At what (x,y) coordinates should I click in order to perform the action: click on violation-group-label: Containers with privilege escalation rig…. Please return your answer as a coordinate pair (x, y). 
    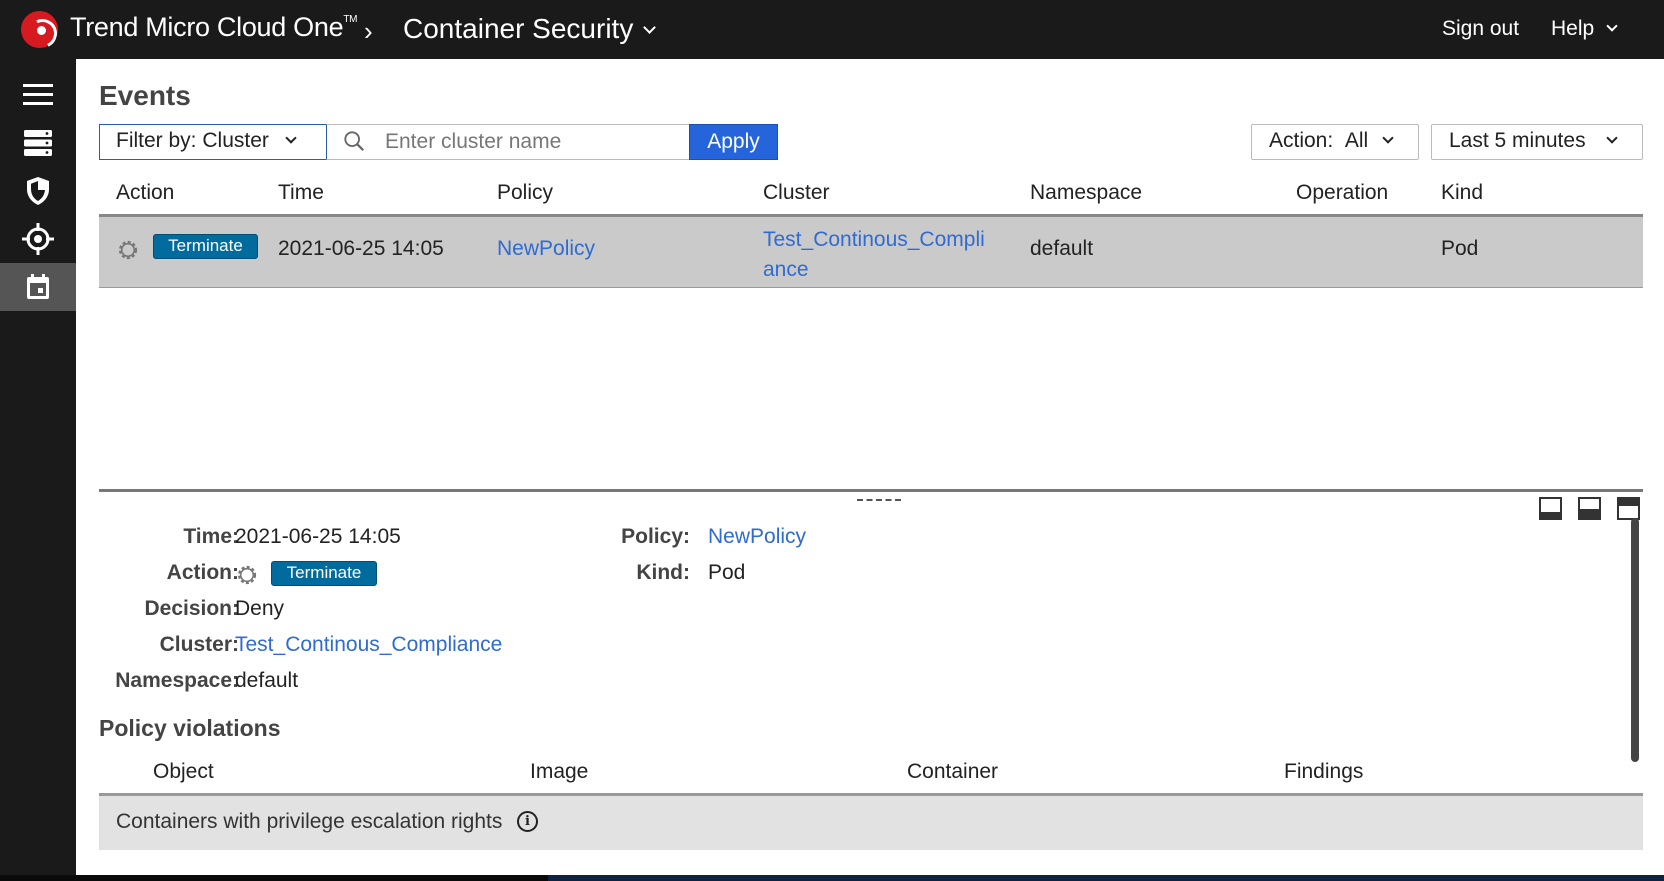
    Looking at the image, I should click on (309, 821).